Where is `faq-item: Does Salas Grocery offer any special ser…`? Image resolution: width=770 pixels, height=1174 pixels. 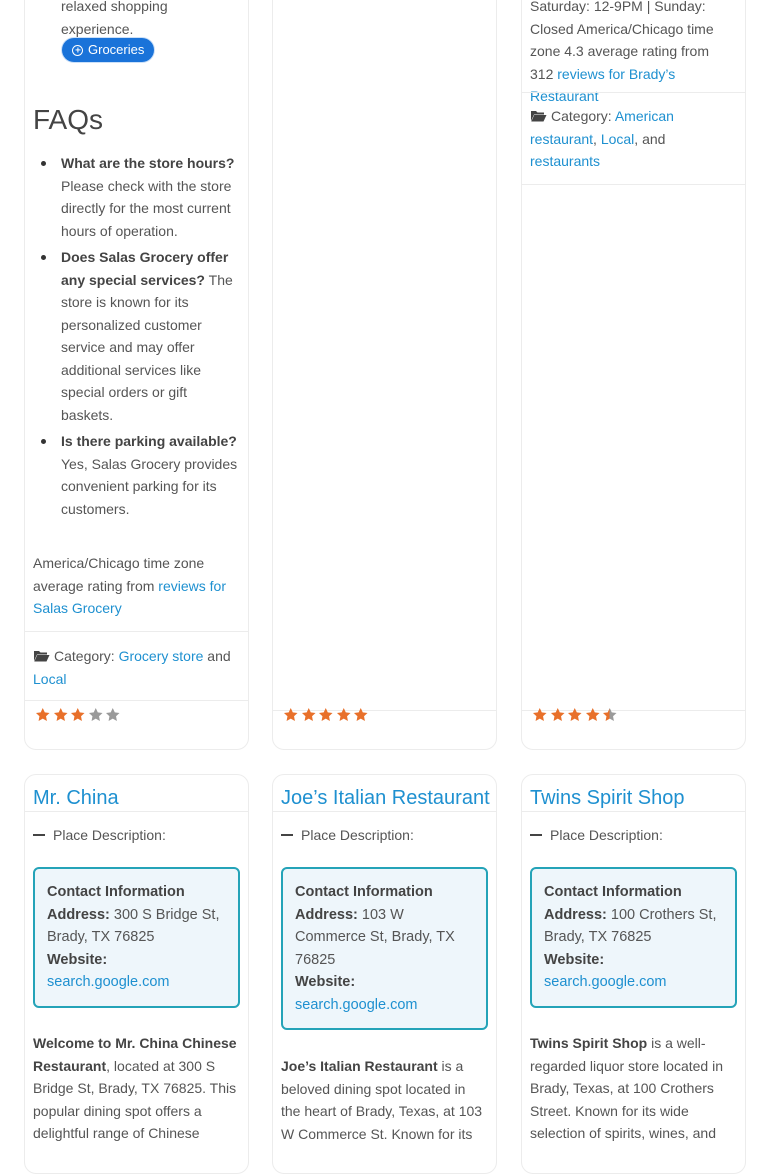
faq-item: Does Salas Grocery offer any special ser… is located at coordinates (141, 336).